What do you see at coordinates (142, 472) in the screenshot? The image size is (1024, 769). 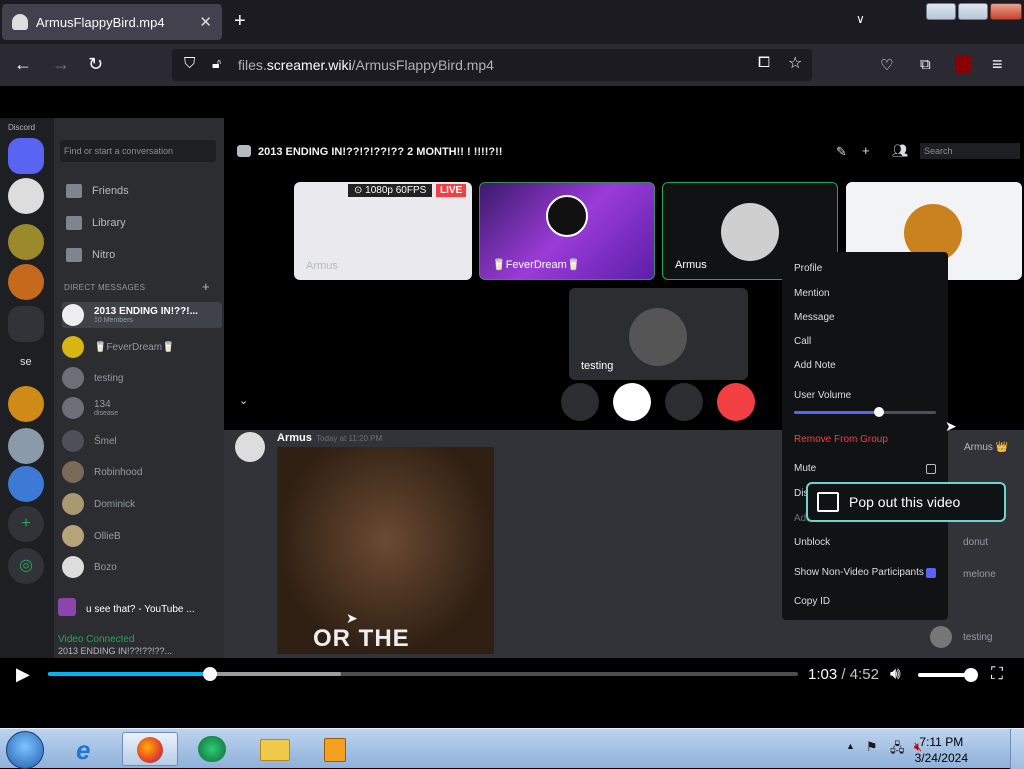 I see `dm-item: Robinhood` at bounding box center [142, 472].